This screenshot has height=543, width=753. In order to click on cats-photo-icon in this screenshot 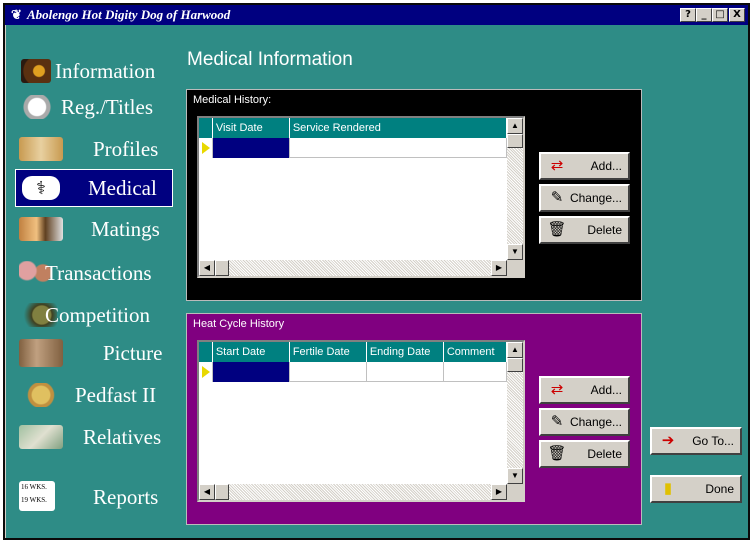, I will do `click(41, 229)`.